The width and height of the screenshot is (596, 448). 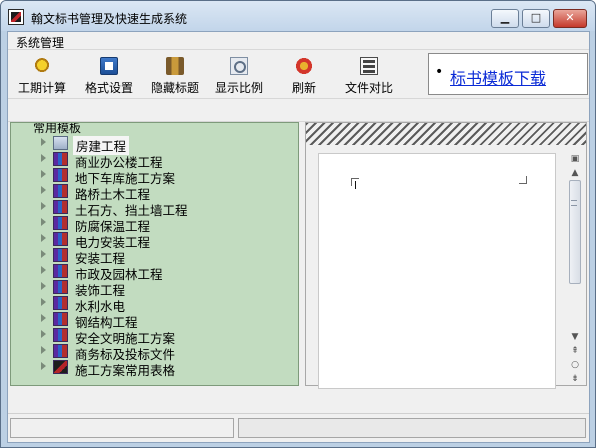 I want to click on refresh-icon, so click(x=304, y=66).